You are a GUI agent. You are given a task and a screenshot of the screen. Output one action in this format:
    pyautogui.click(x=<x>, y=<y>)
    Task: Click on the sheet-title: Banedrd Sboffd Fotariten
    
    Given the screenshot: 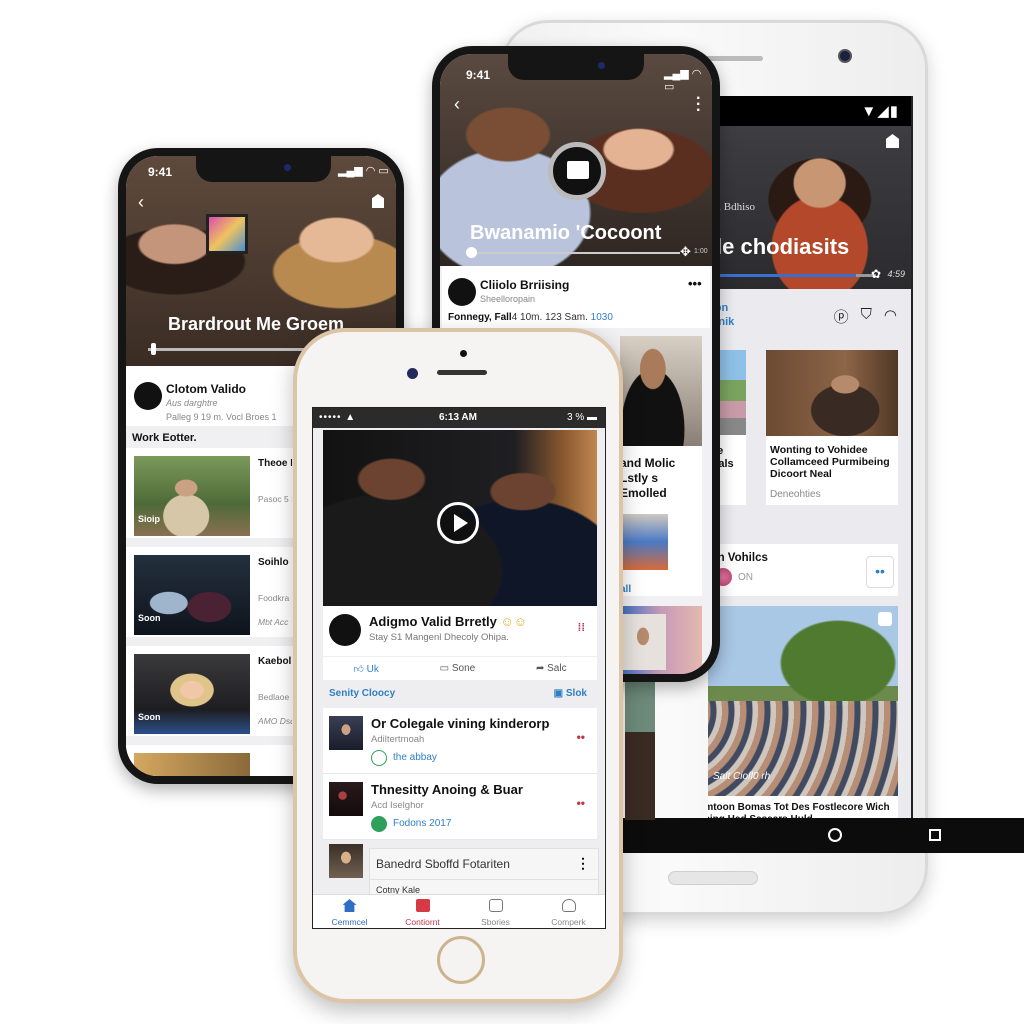 What is the action you would take?
    pyautogui.click(x=443, y=864)
    